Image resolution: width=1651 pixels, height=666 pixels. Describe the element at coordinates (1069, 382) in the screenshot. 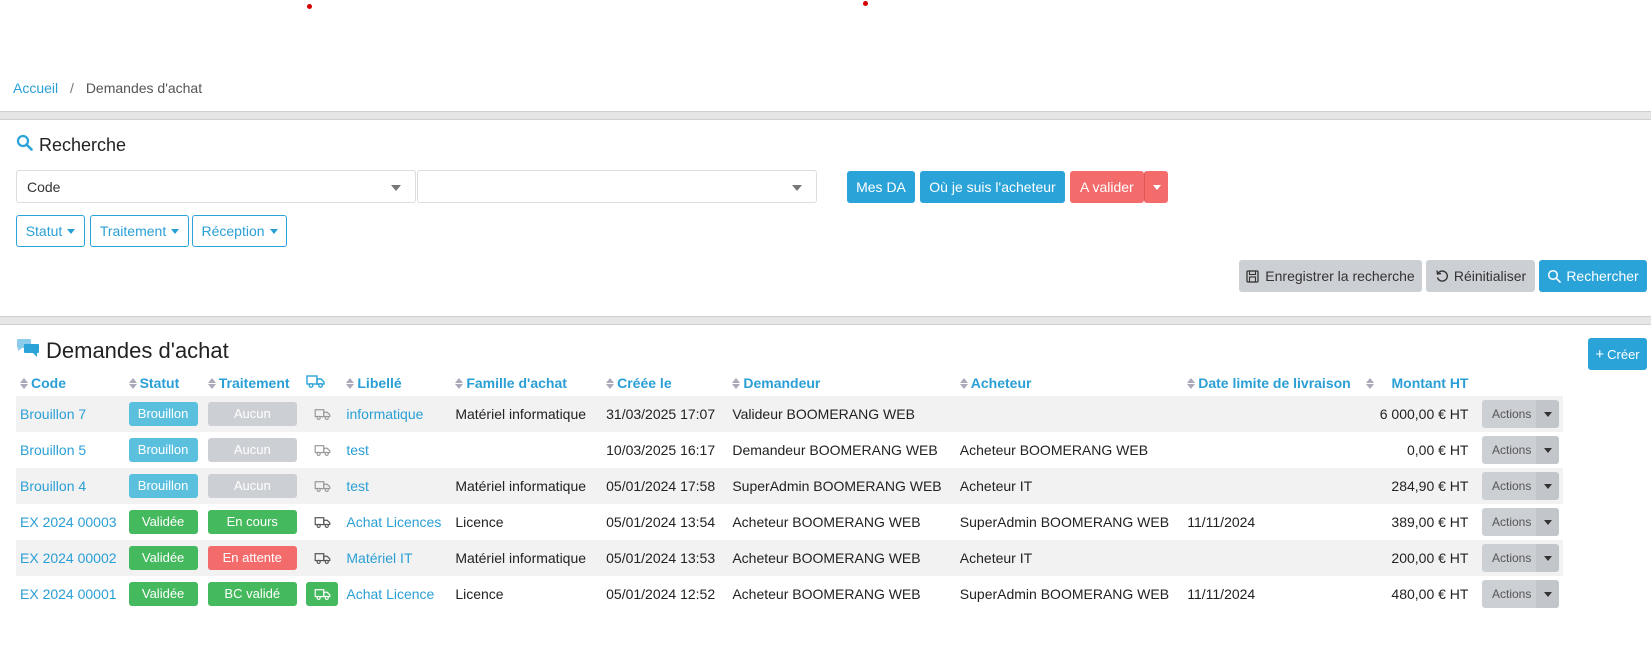

I see `column-header-buyer: Acheteur` at that location.